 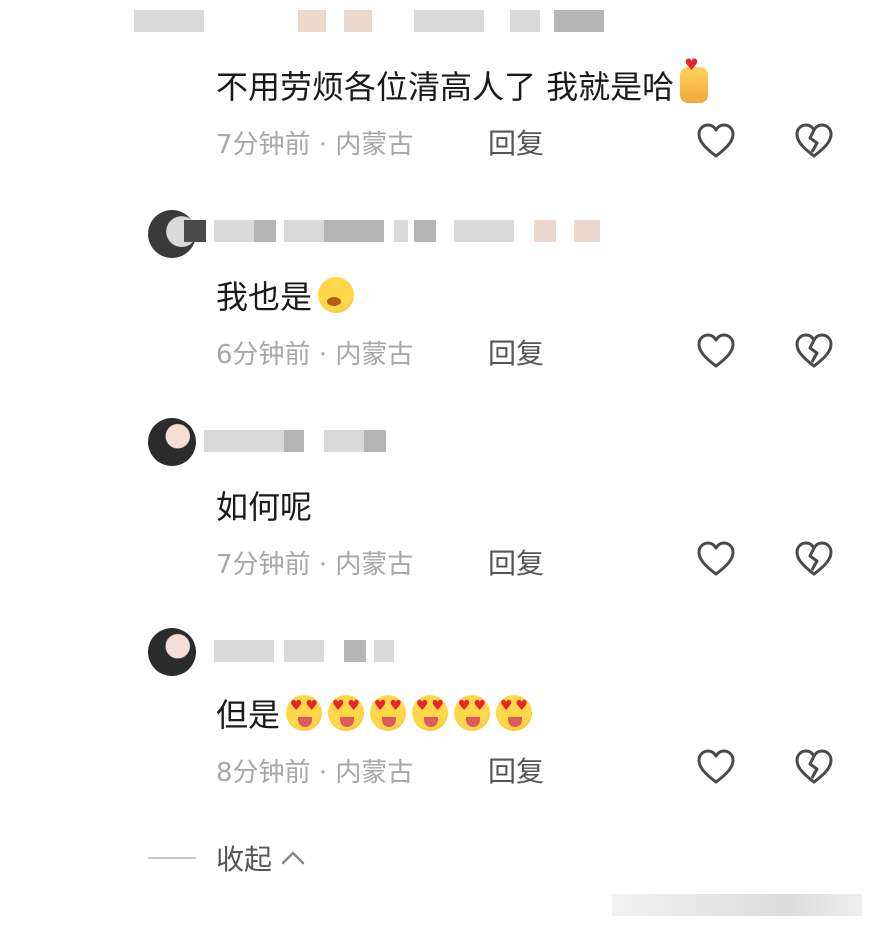 I want to click on collapse-replies-button: 收起, so click(x=227, y=858).